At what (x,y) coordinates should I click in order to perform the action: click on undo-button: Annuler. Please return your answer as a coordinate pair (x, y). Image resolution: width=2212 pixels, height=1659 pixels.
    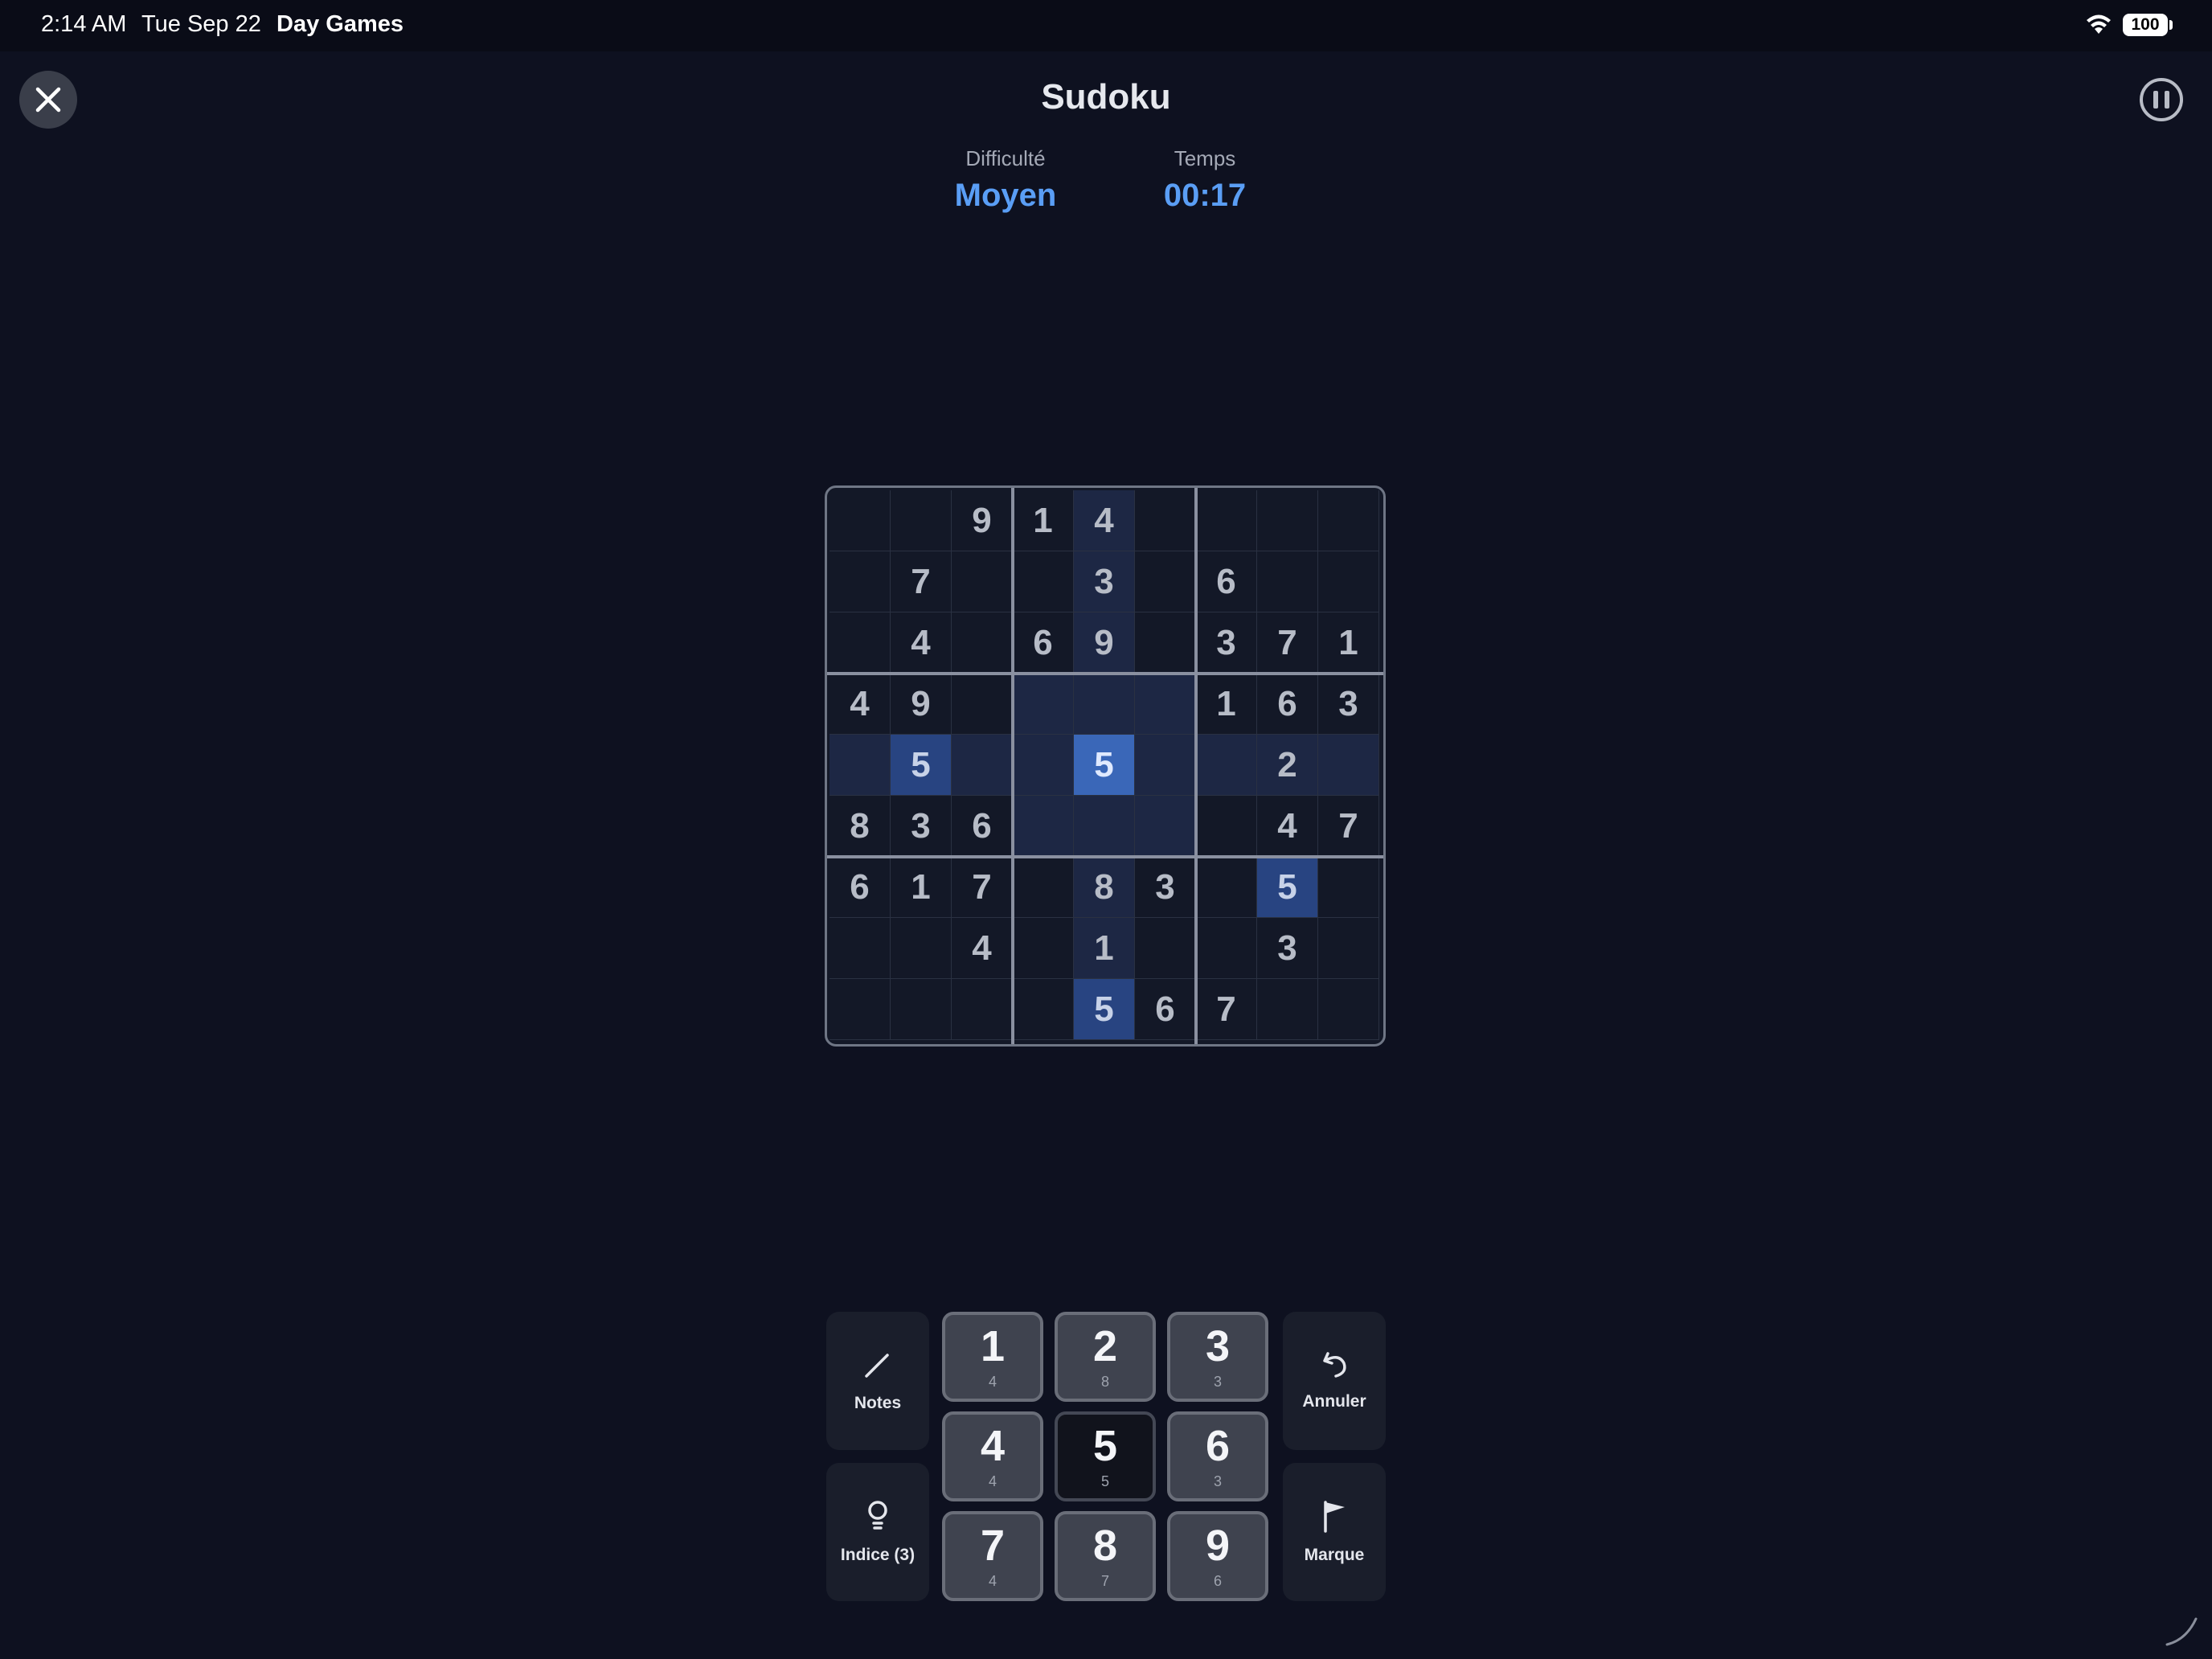
    Looking at the image, I should click on (1334, 1381).